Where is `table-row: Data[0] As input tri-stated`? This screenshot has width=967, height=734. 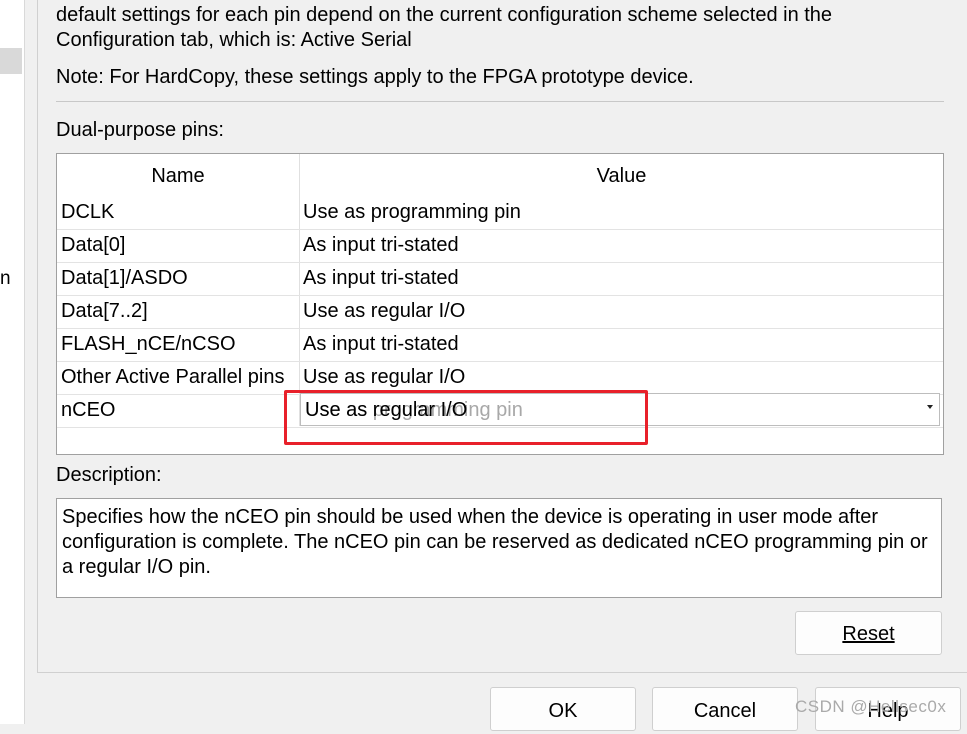 table-row: Data[0] As input tri-stated is located at coordinates (500, 246).